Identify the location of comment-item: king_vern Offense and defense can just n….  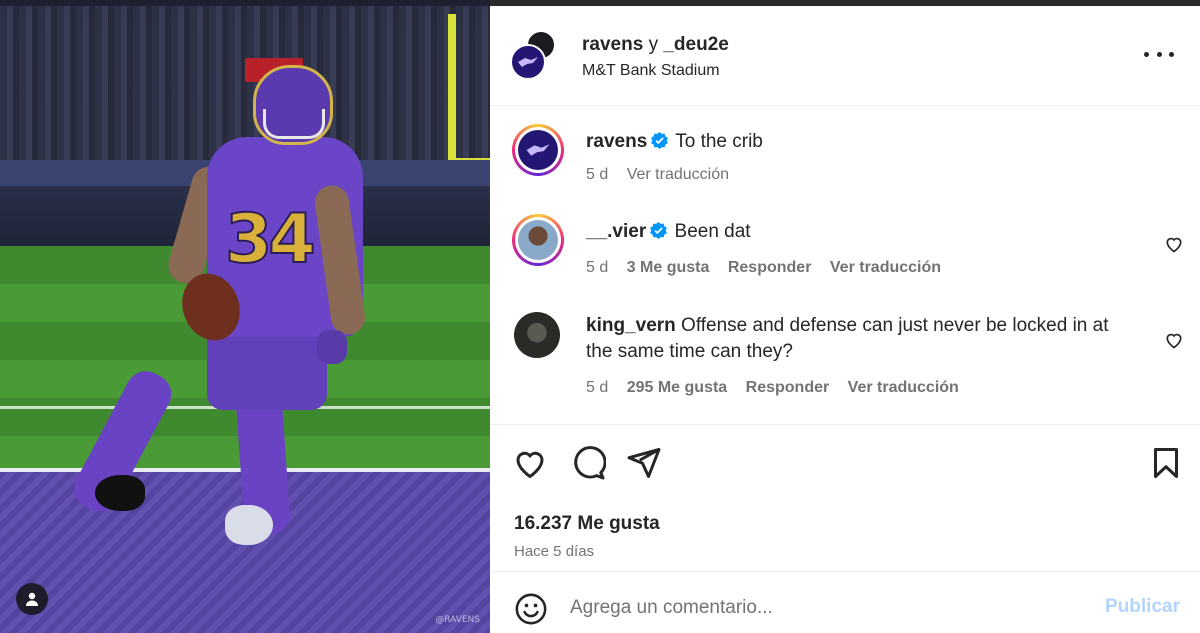
(845, 360).